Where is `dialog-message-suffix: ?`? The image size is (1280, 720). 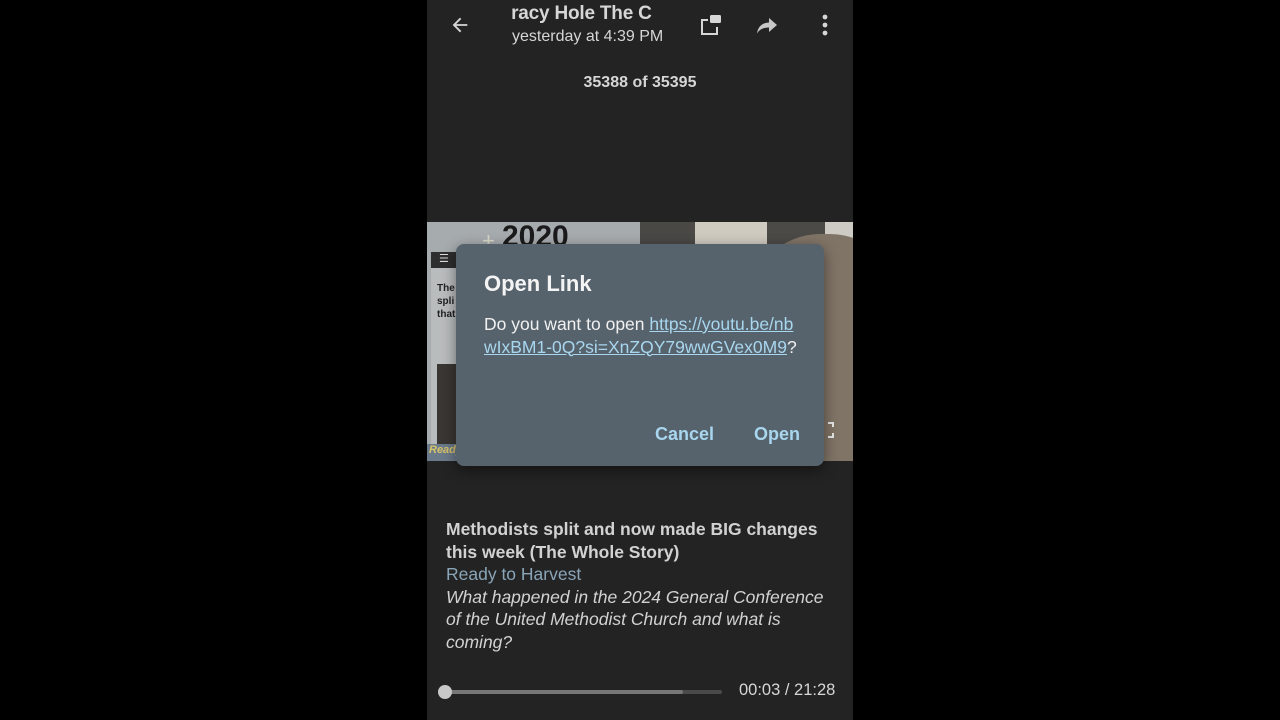 dialog-message-suffix: ? is located at coordinates (791, 346).